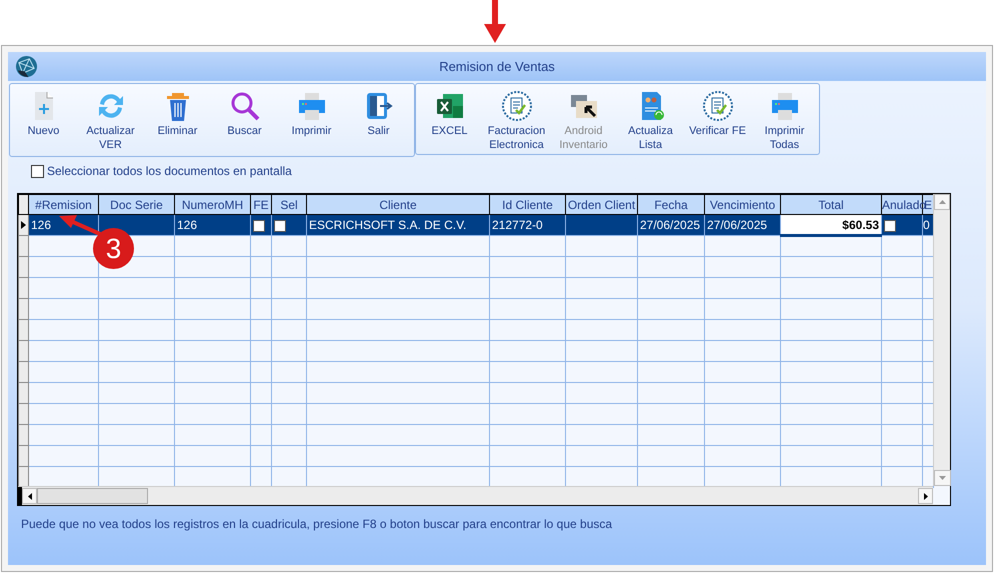 The height and width of the screenshot is (573, 994). I want to click on caret-up-icon, so click(942, 202).